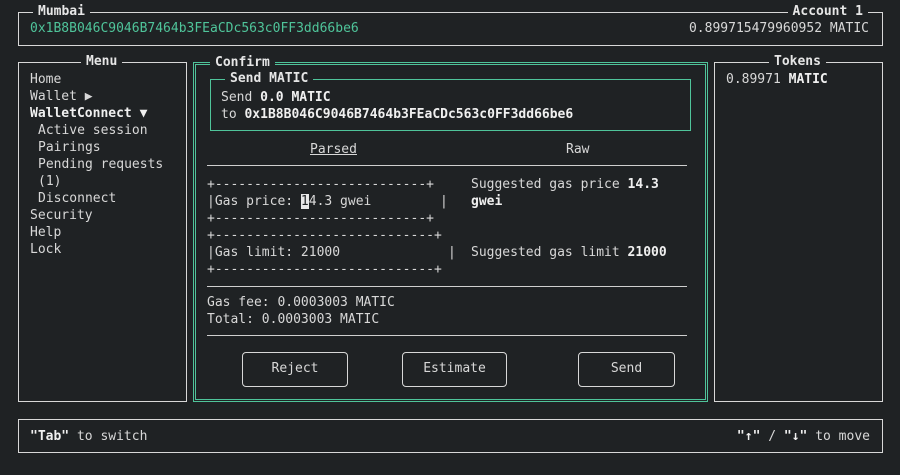 The height and width of the screenshot is (475, 900). What do you see at coordinates (289, 201) in the screenshot?
I see `gas-price-input: |Gas price: 14.3 gwei` at bounding box center [289, 201].